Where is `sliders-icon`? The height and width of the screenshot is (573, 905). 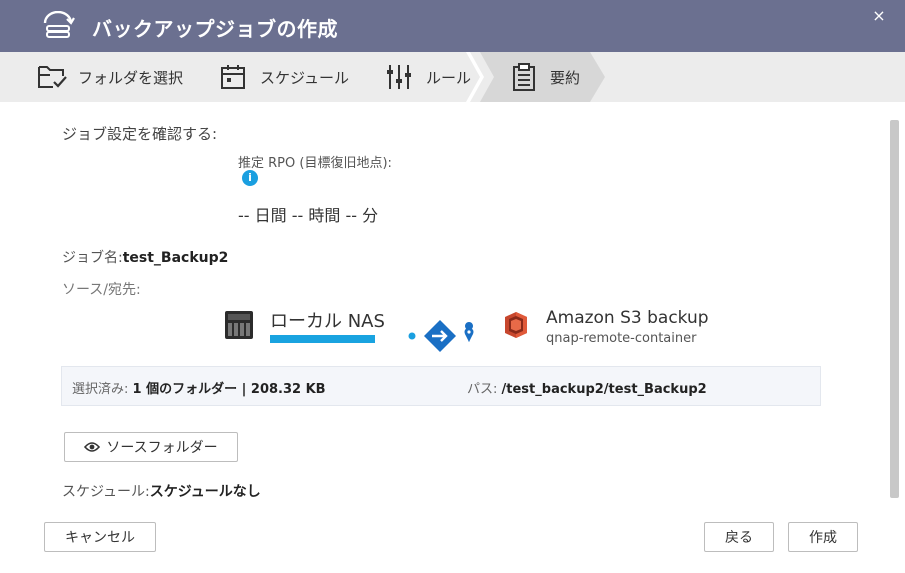 sliders-icon is located at coordinates (399, 77).